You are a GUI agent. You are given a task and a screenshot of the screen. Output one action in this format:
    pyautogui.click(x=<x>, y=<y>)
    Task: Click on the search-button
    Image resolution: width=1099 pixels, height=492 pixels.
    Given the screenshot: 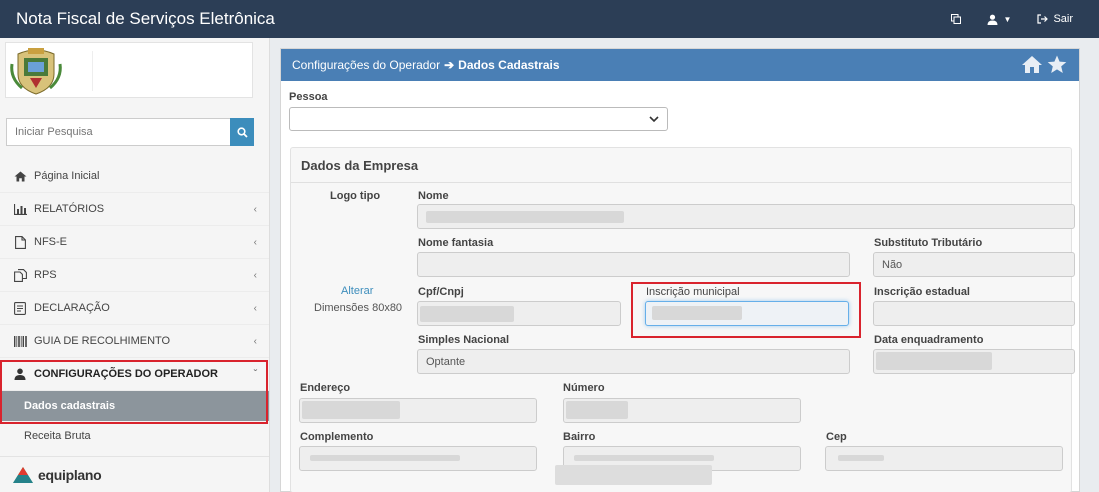 What is the action you would take?
    pyautogui.click(x=242, y=132)
    